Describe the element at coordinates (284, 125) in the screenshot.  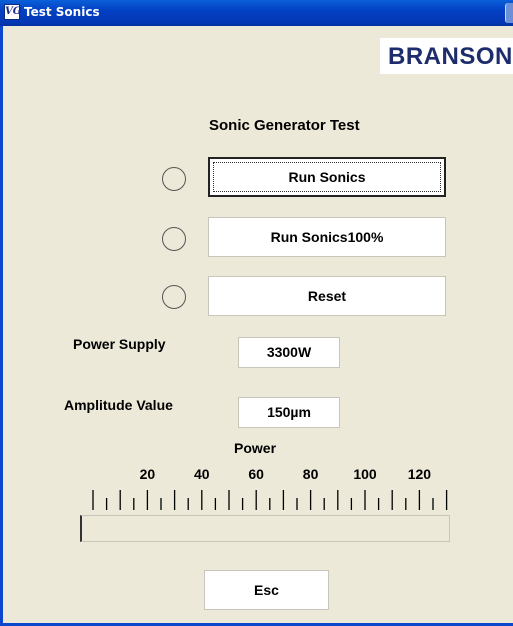
I see `page-title: Sonic Generator Test` at that location.